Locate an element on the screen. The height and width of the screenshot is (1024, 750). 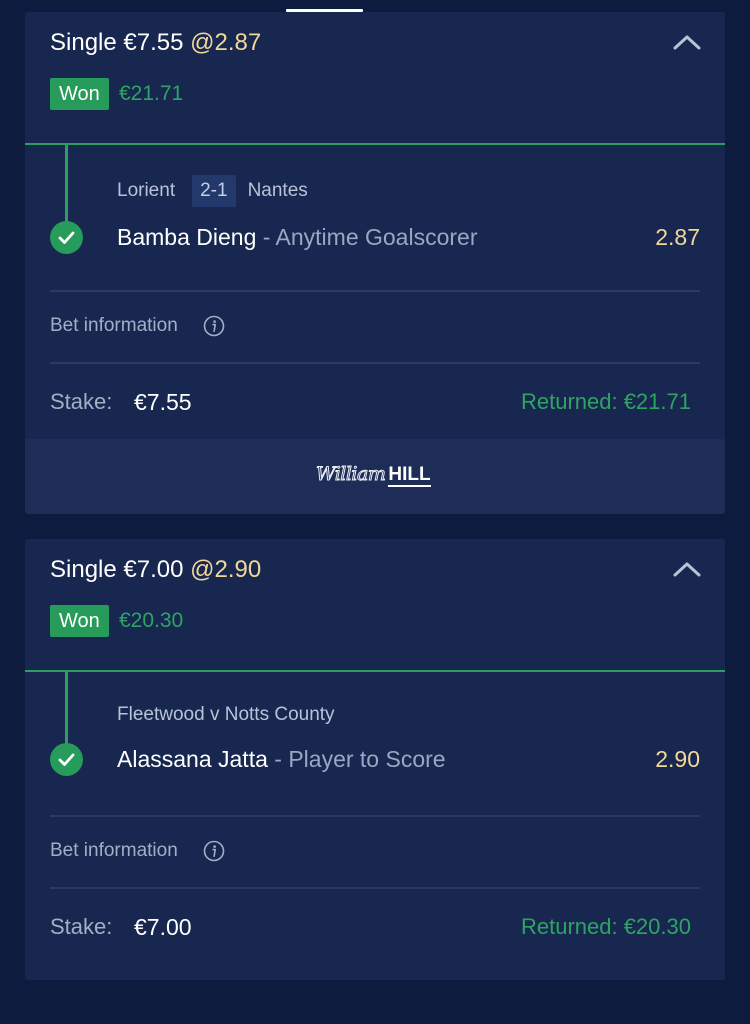
selection-name: Alassana Jatta - Player to Score is located at coordinates (281, 759).